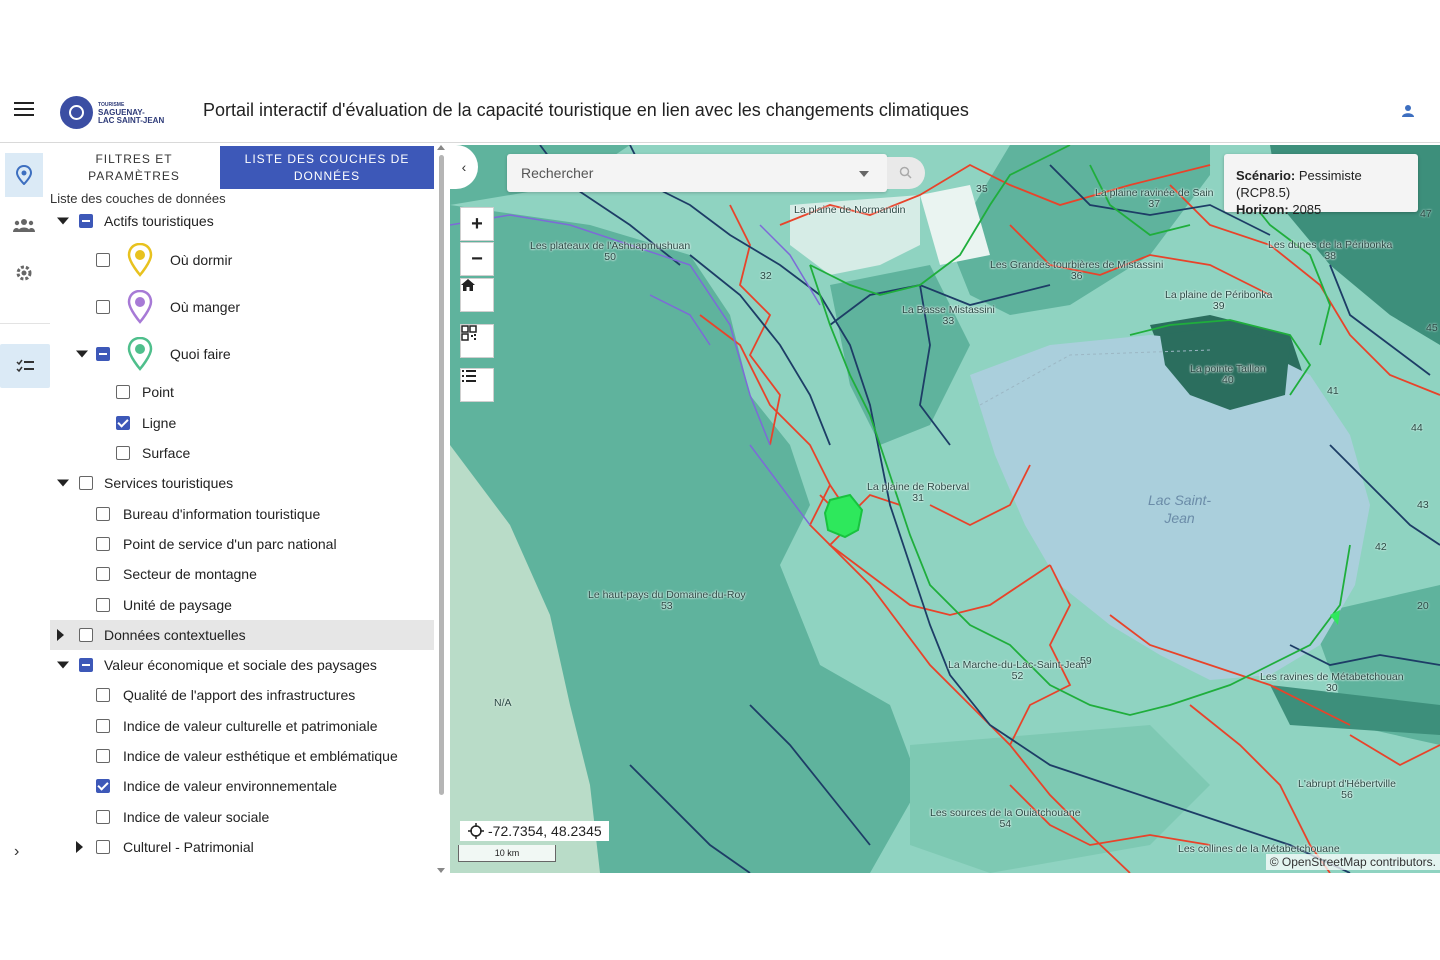 The height and width of the screenshot is (960, 1440). What do you see at coordinates (469, 333) in the screenshot?
I see `qr-code-icon` at bounding box center [469, 333].